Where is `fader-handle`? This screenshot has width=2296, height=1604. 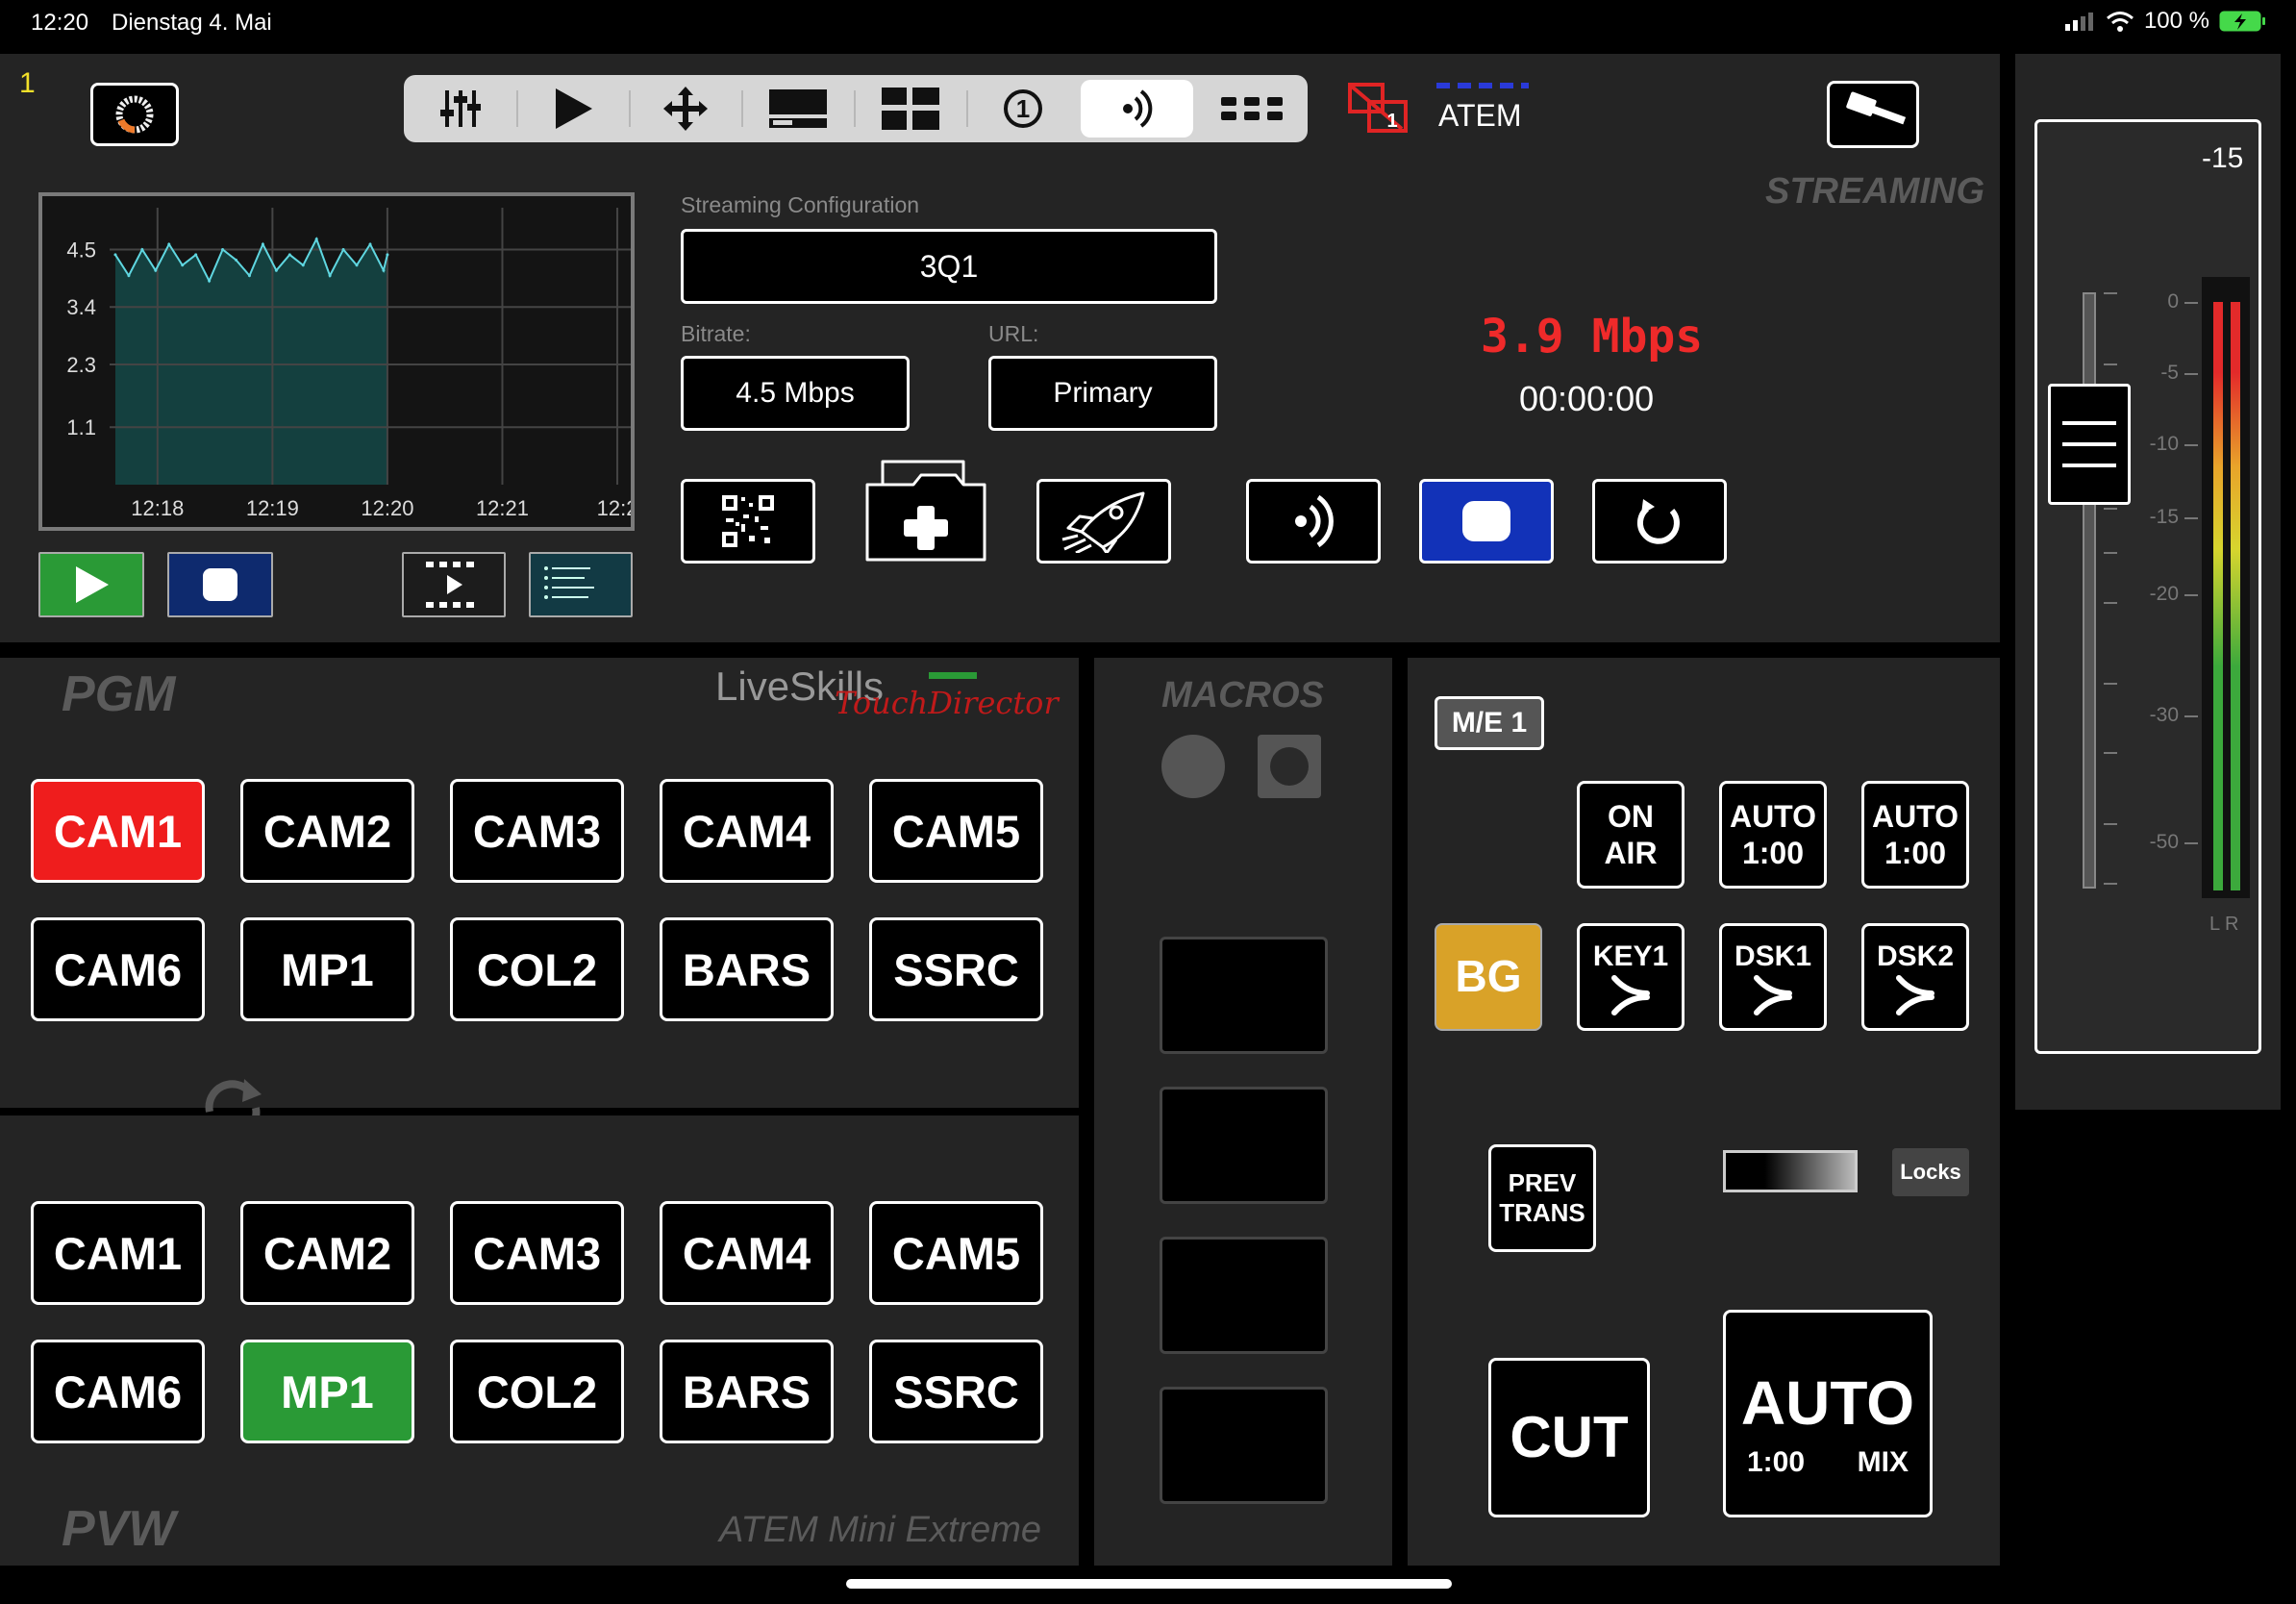
fader-handle is located at coordinates (2089, 444).